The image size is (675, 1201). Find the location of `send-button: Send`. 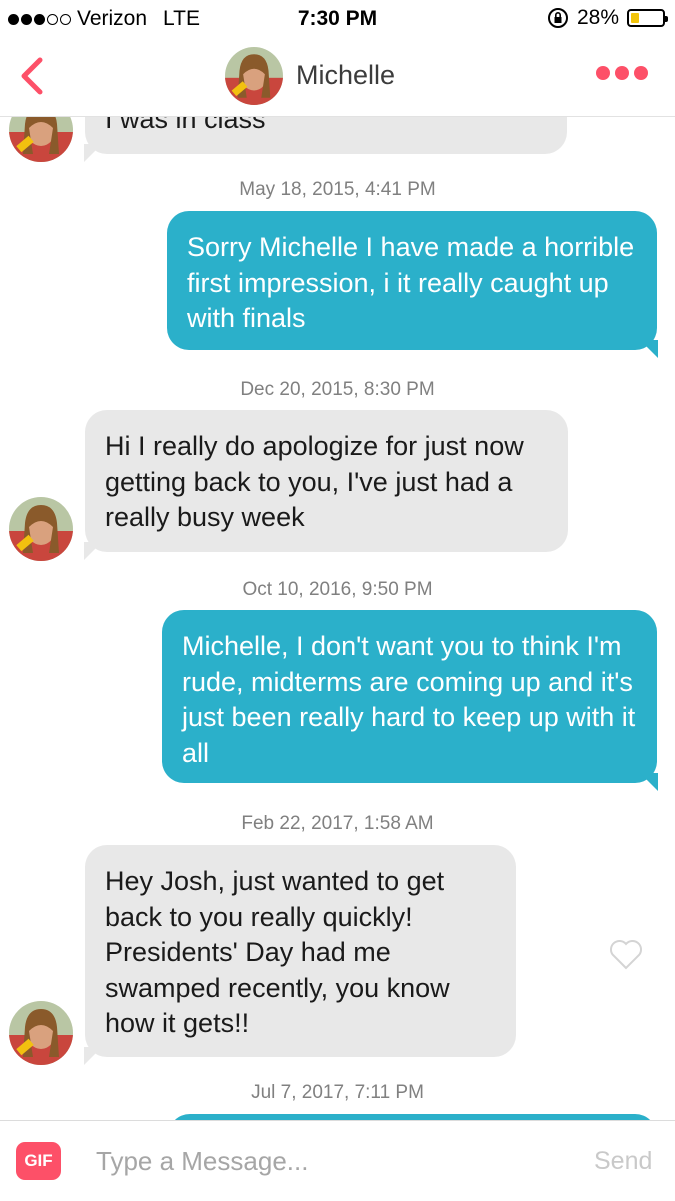

send-button: Send is located at coordinates (623, 1161).